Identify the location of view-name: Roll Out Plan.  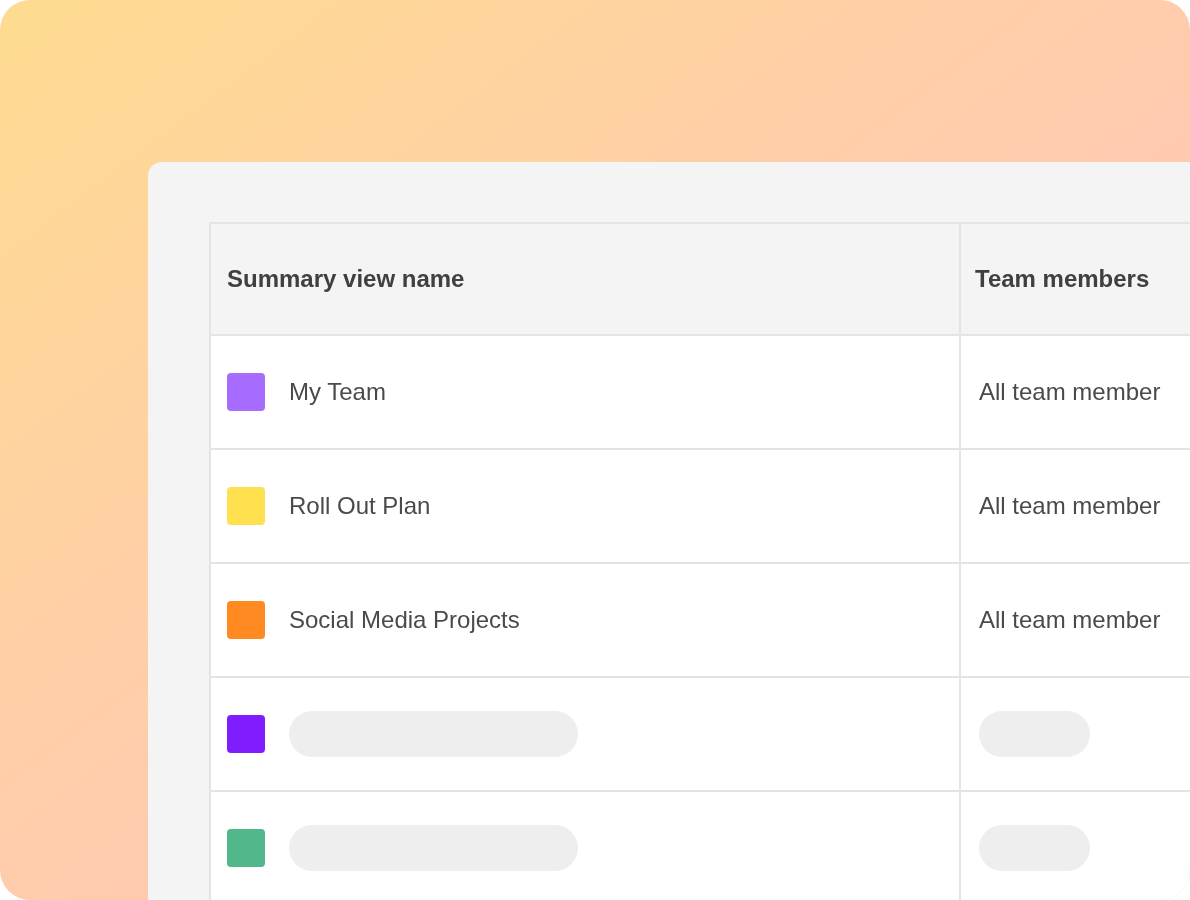
(360, 506).